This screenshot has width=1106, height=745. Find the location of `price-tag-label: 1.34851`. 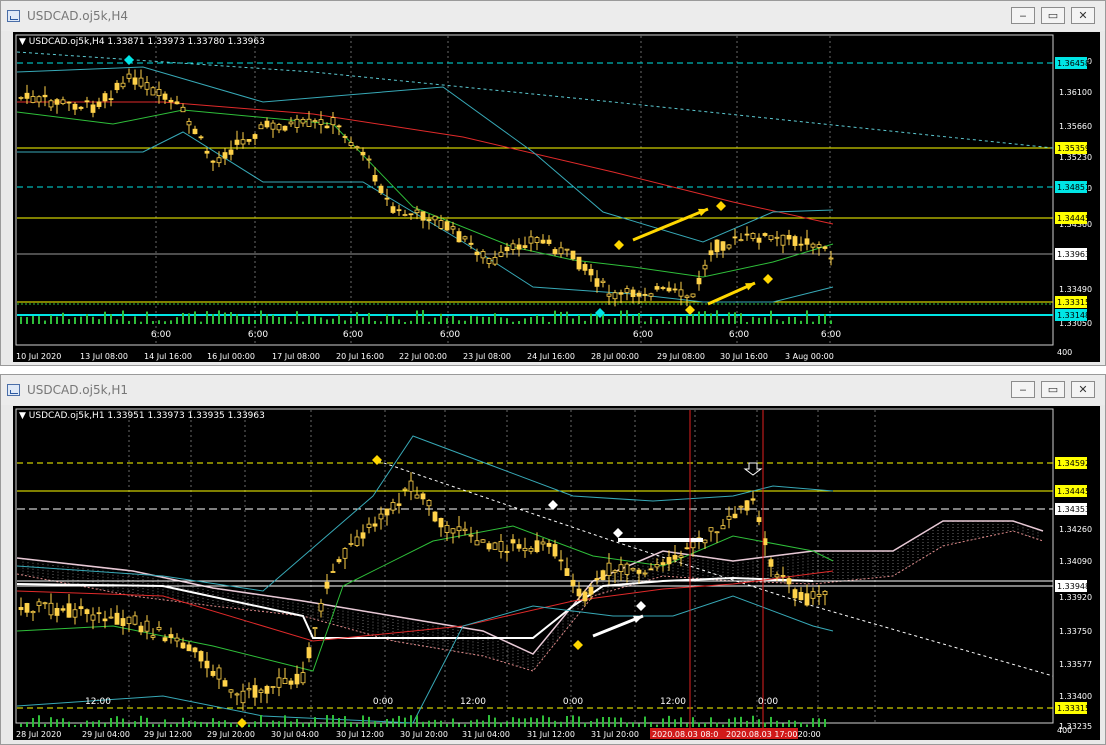

price-tag-label: 1.34851 is located at coordinates (1073, 187).